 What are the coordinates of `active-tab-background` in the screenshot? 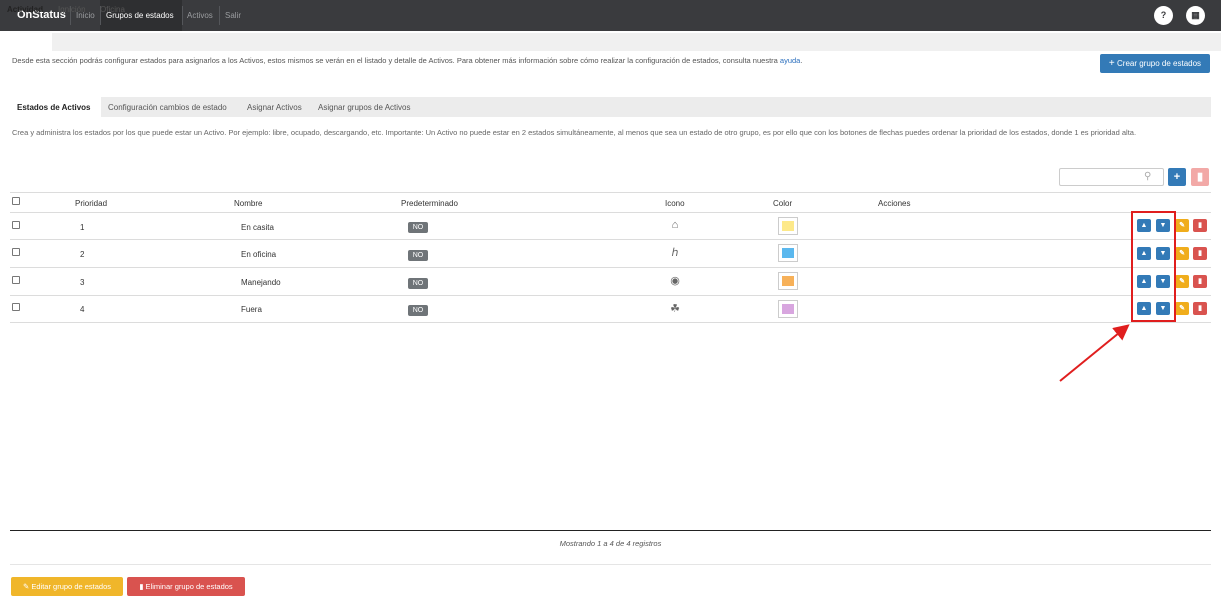 It's located at (26, 42).